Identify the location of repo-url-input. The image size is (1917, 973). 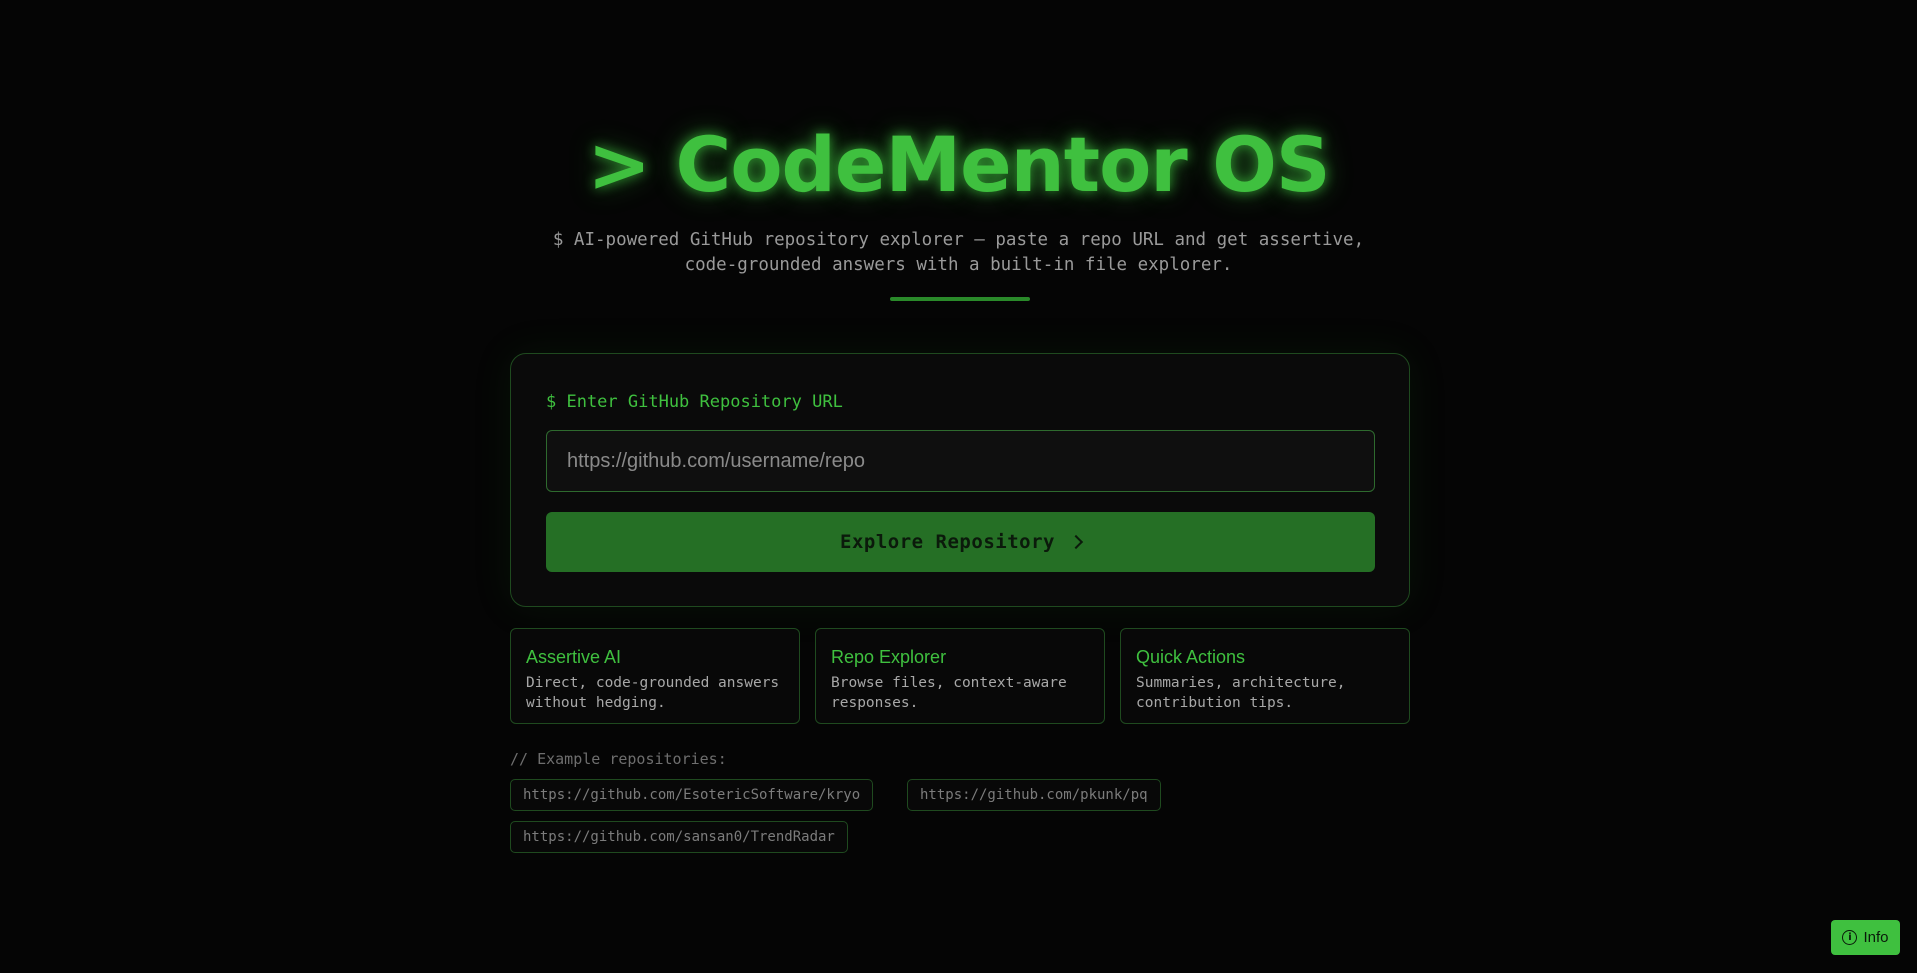
(960, 461).